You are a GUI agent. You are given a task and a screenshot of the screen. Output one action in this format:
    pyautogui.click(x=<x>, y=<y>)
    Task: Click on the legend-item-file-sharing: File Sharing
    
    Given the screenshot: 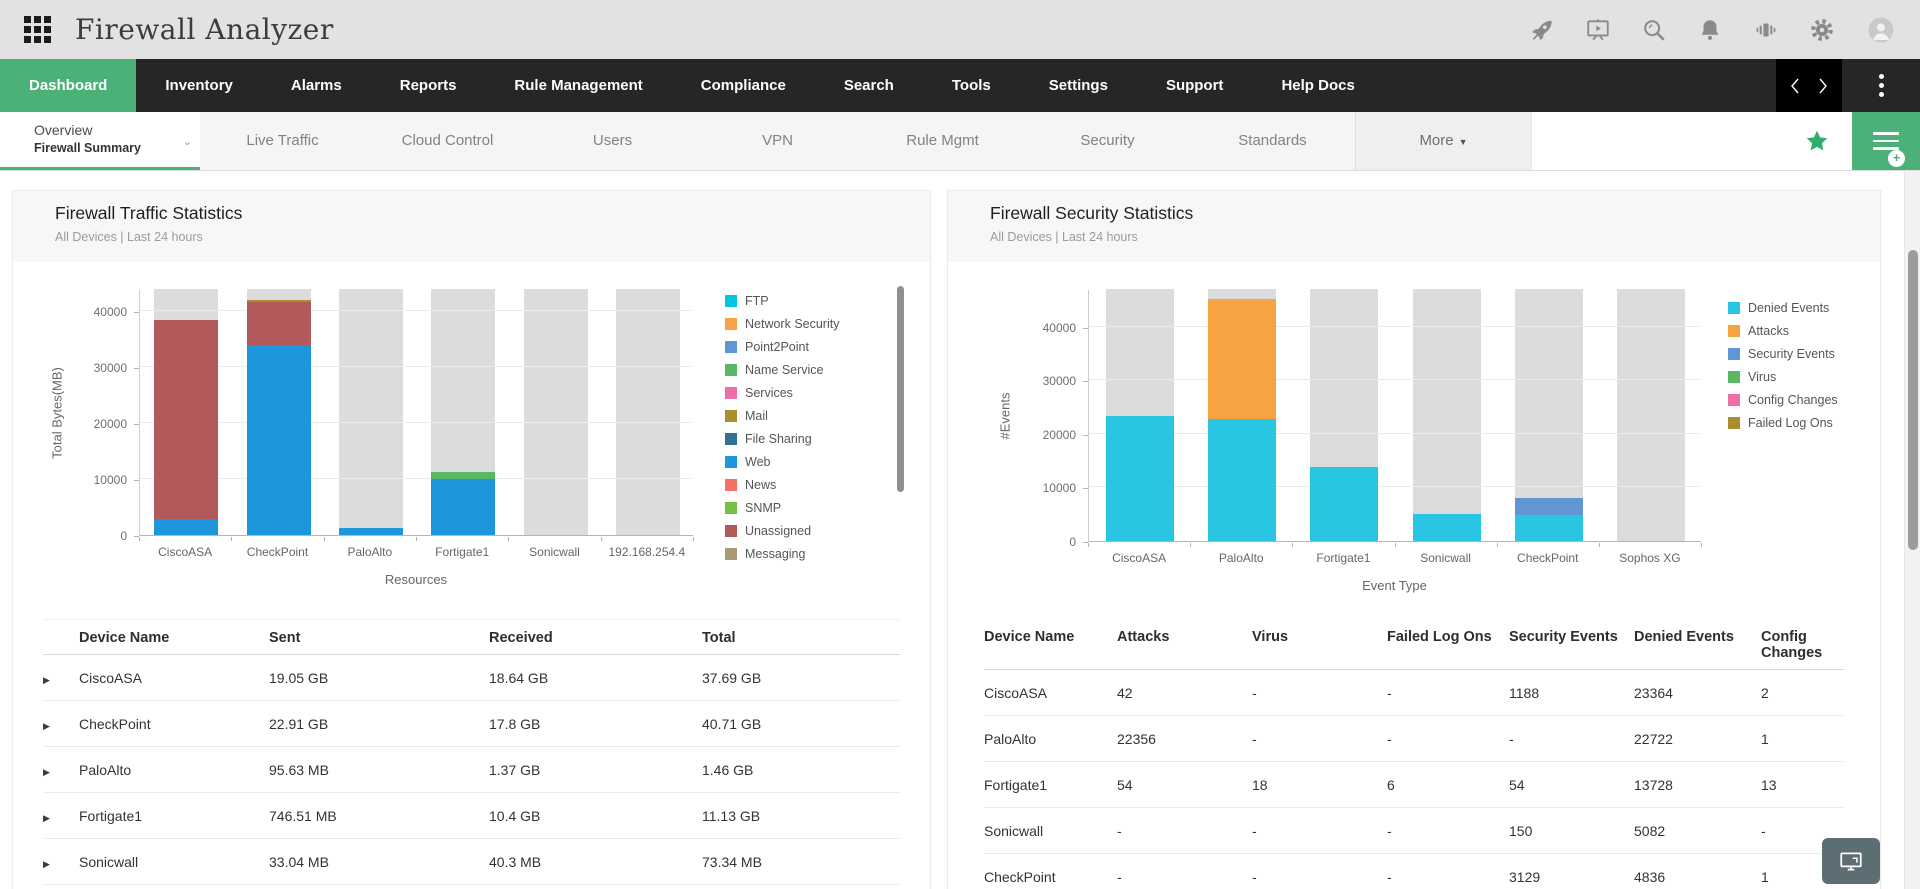 What is the action you would take?
    pyautogui.click(x=812, y=439)
    